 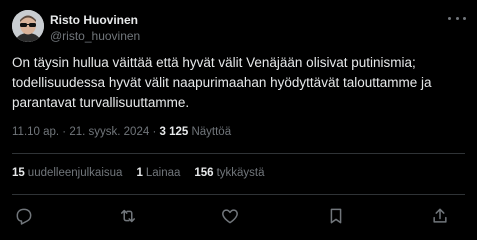 I want to click on tweet-date: 21. syysk. 2024, so click(x=109, y=132).